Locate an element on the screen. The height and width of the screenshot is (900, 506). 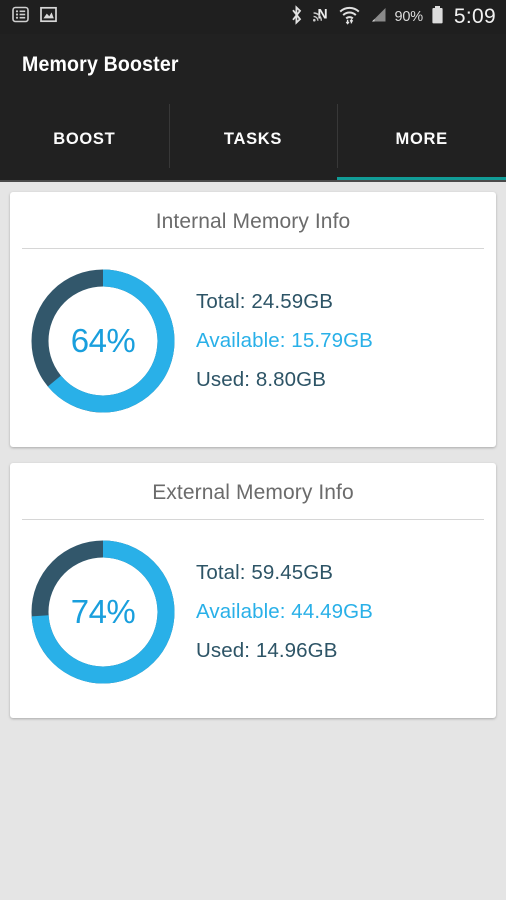
tab-more-label: MORE is located at coordinates (421, 138).